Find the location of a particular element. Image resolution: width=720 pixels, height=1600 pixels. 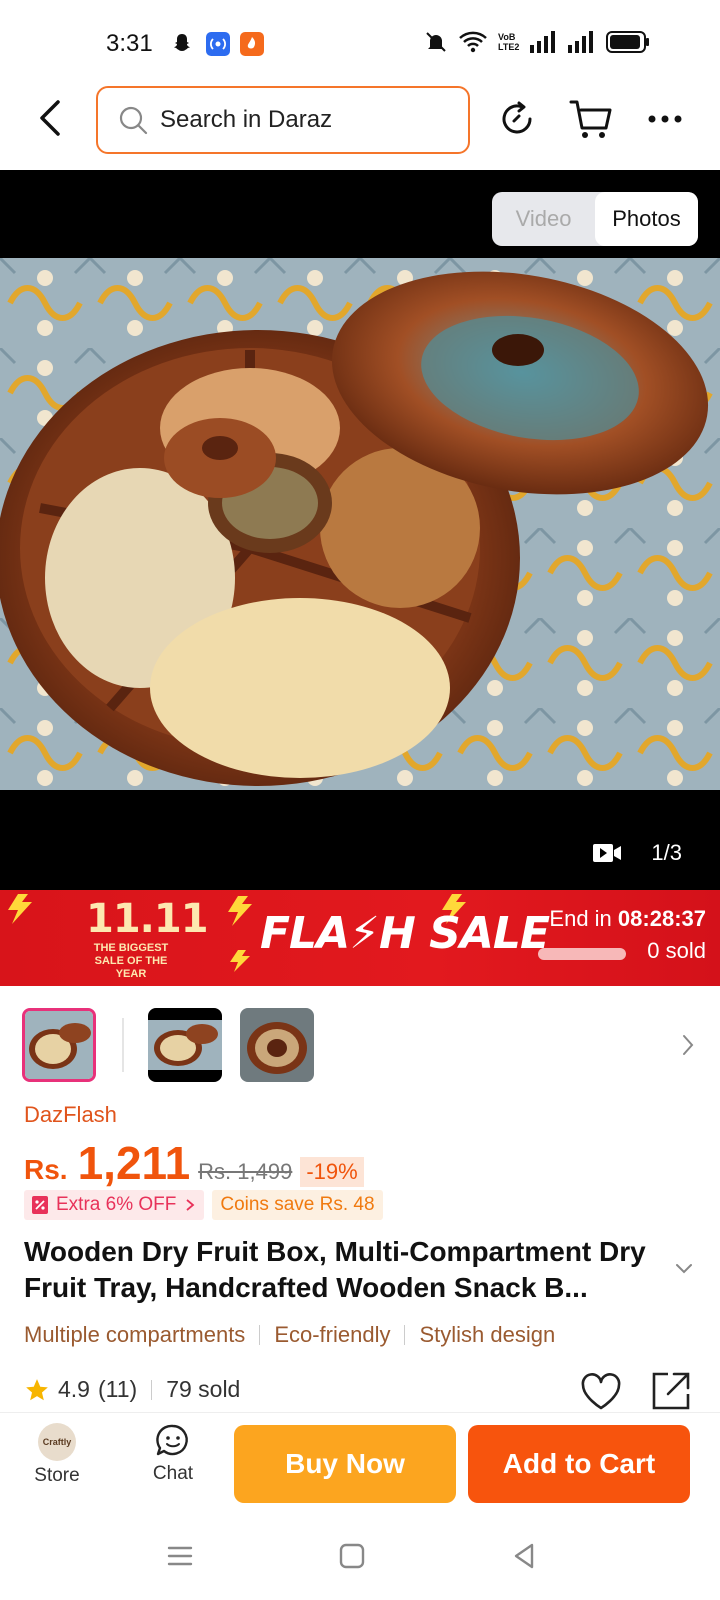

tab-photos: Photos is located at coordinates (646, 219).